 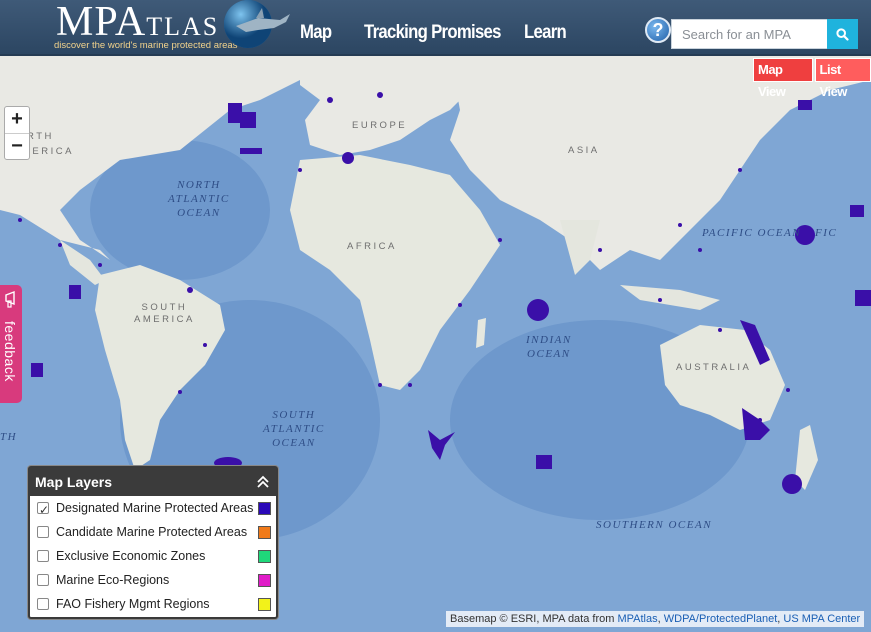 I want to click on africa-label: AFRICA, so click(x=372, y=246).